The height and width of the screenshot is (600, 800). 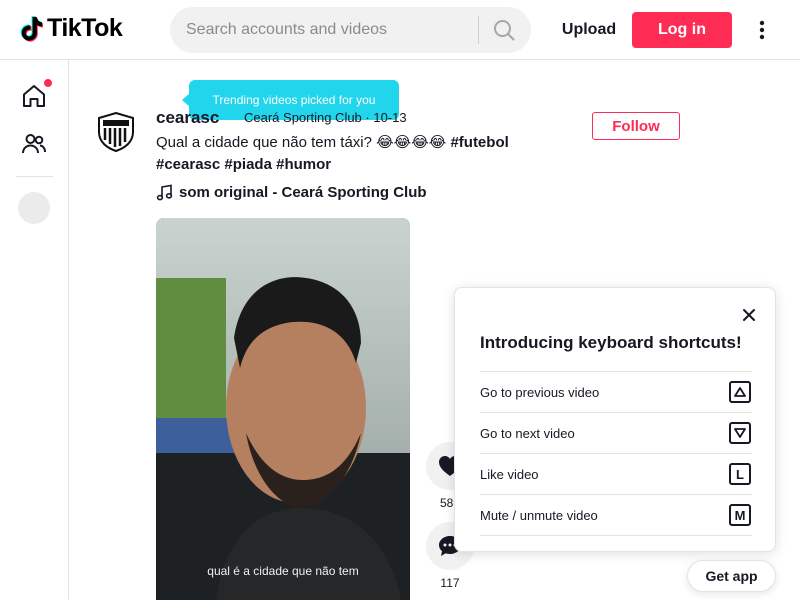 I want to click on hashtag-link: #cearasc, so click(x=188, y=164).